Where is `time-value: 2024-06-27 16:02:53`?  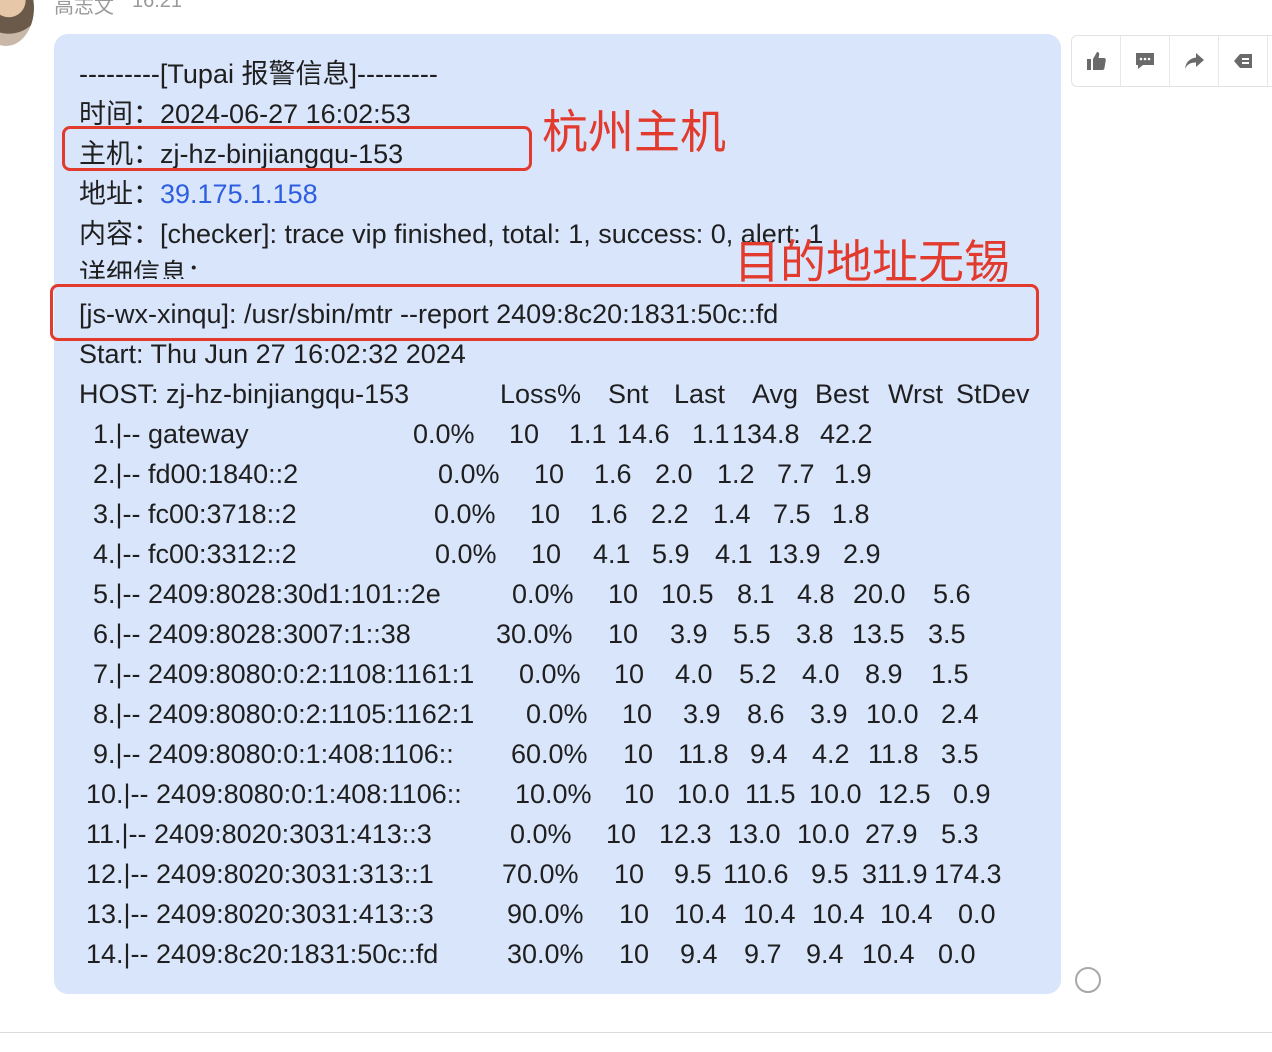
time-value: 2024-06-27 16:02:53 is located at coordinates (285, 114).